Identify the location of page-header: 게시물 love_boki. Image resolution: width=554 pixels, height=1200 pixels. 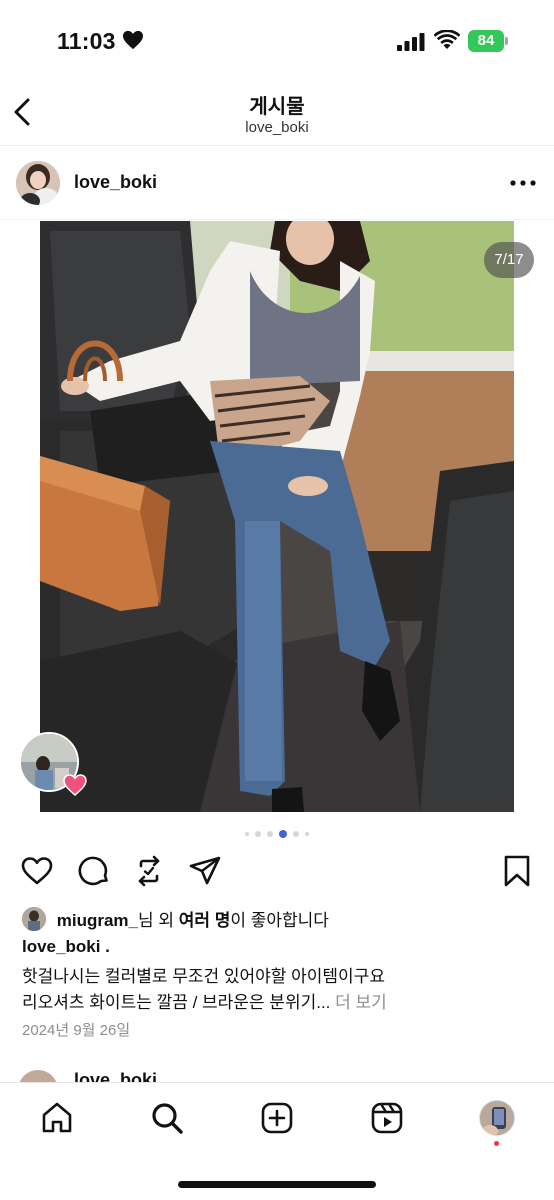
(277, 113).